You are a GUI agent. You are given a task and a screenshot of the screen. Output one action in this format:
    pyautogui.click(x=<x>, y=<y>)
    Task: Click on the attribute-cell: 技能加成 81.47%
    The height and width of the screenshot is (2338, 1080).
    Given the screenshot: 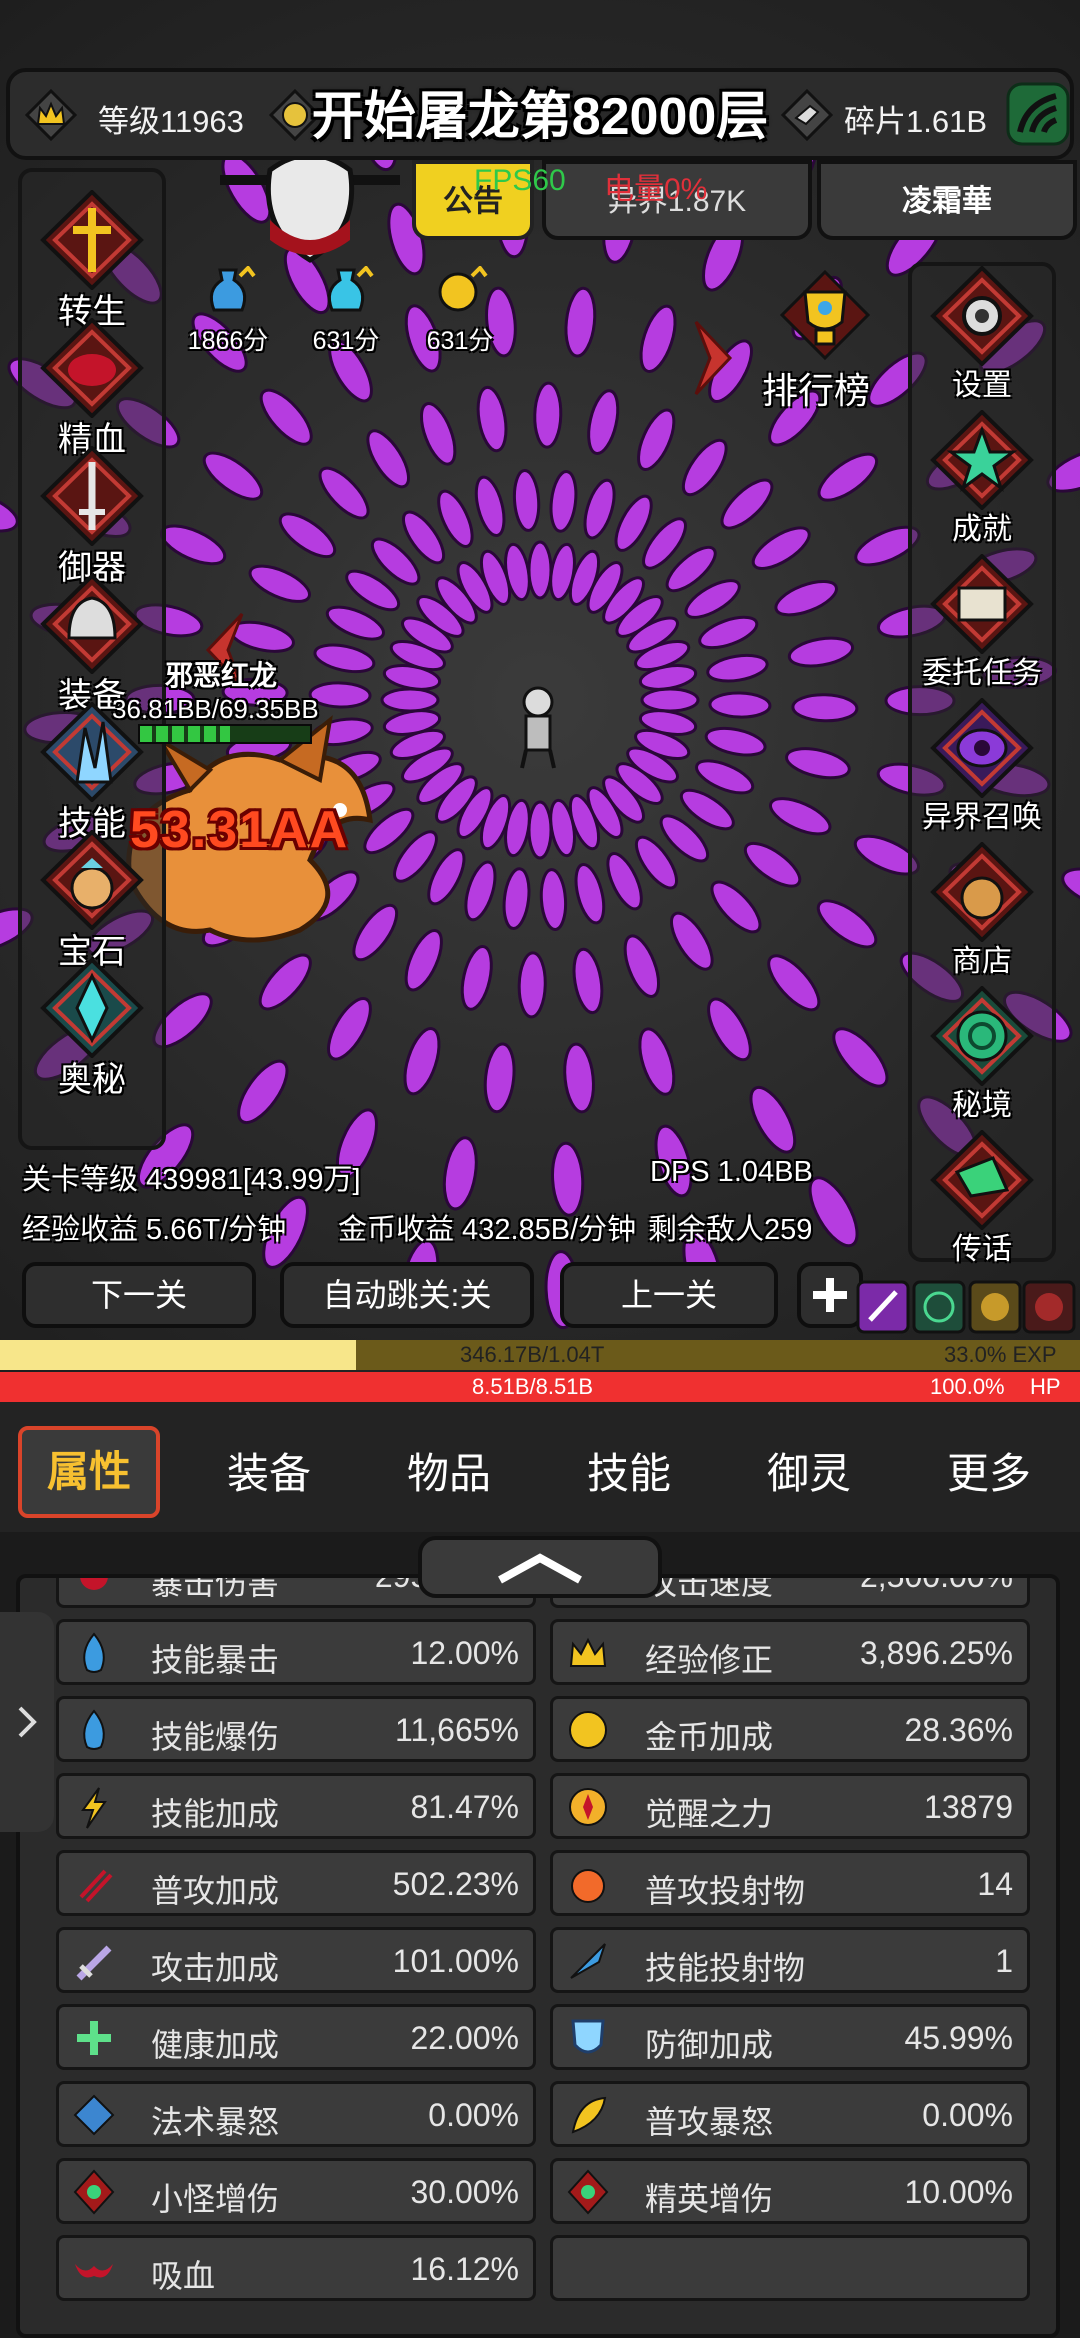 What is the action you would take?
    pyautogui.click(x=296, y=1806)
    